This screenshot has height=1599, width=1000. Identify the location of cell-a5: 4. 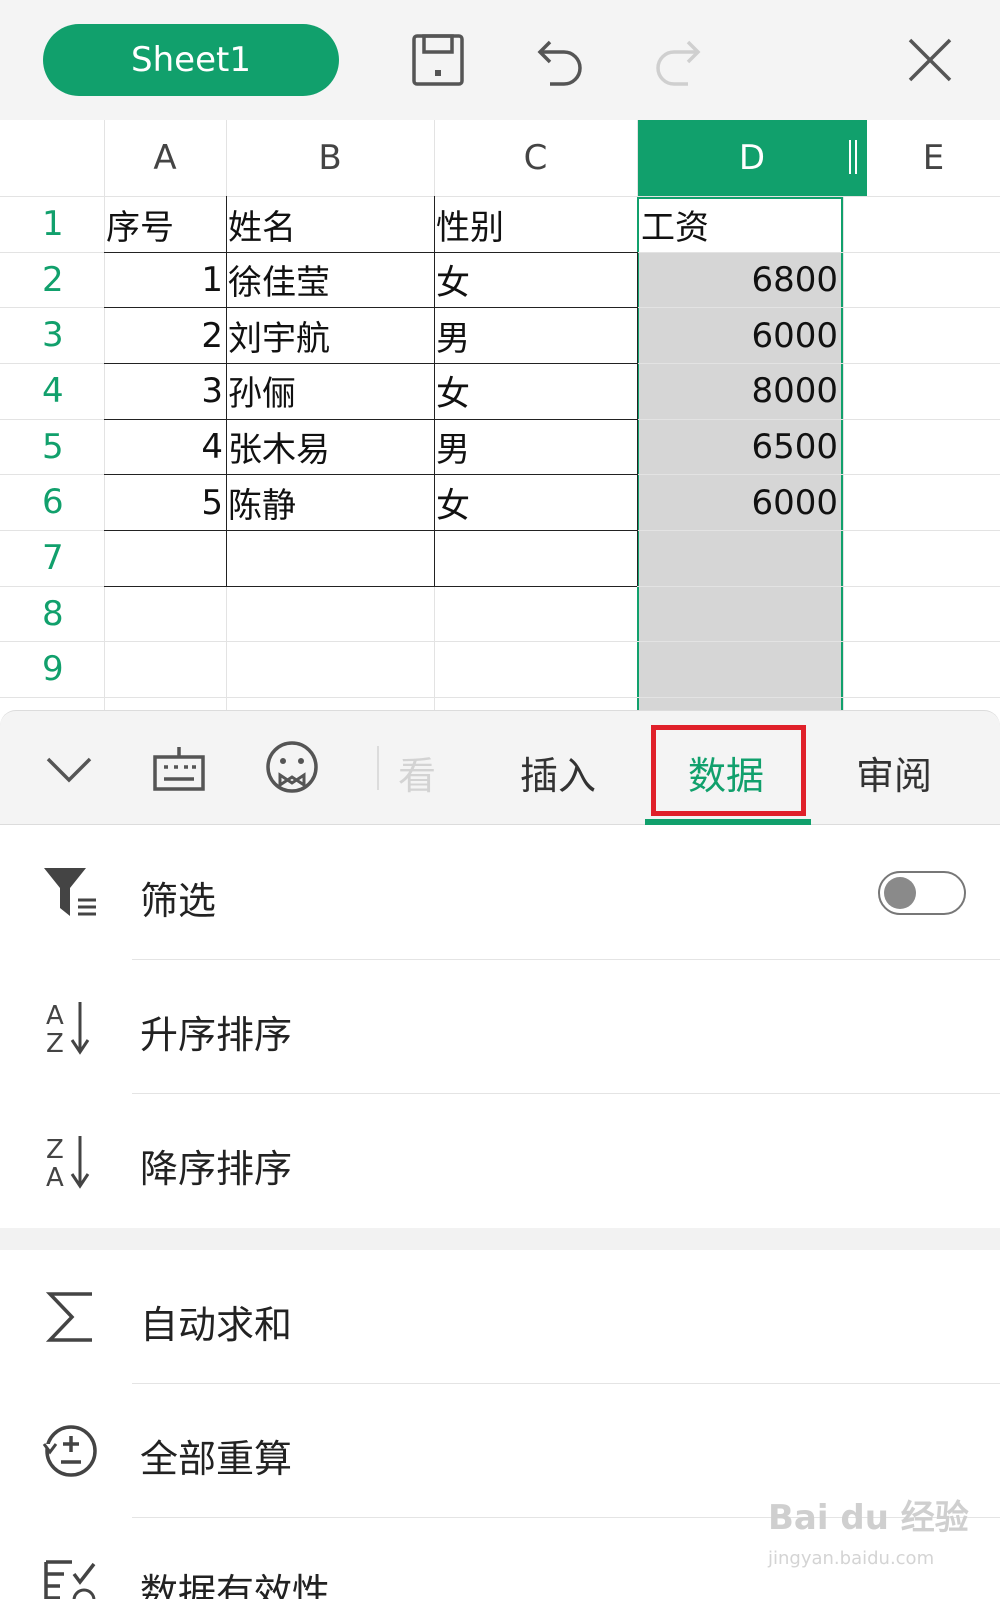
(165, 446).